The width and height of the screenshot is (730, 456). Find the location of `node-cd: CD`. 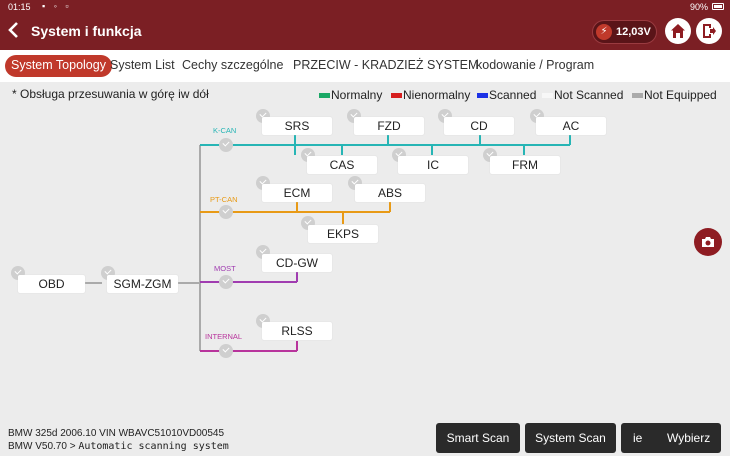

node-cd: CD is located at coordinates (479, 126).